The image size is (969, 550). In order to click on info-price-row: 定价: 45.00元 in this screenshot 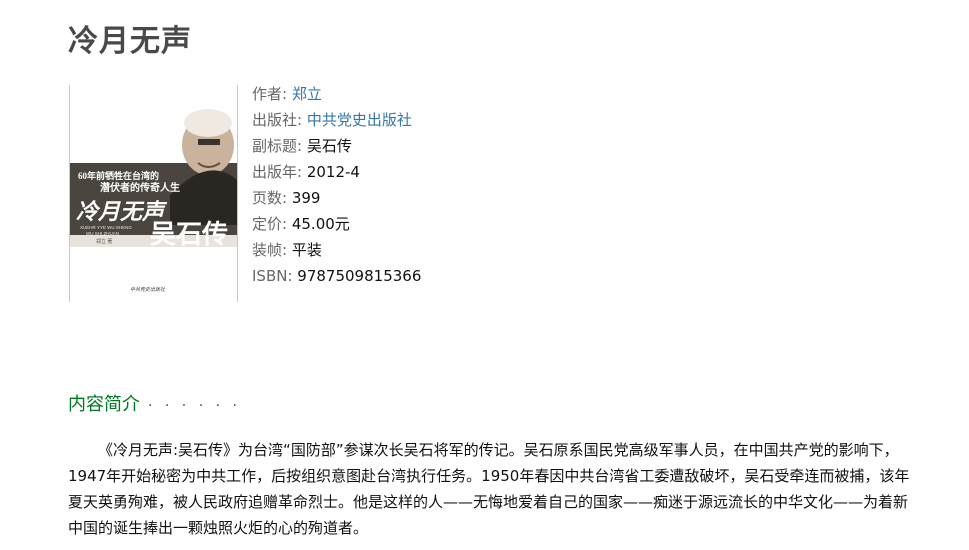, I will do `click(336, 224)`.